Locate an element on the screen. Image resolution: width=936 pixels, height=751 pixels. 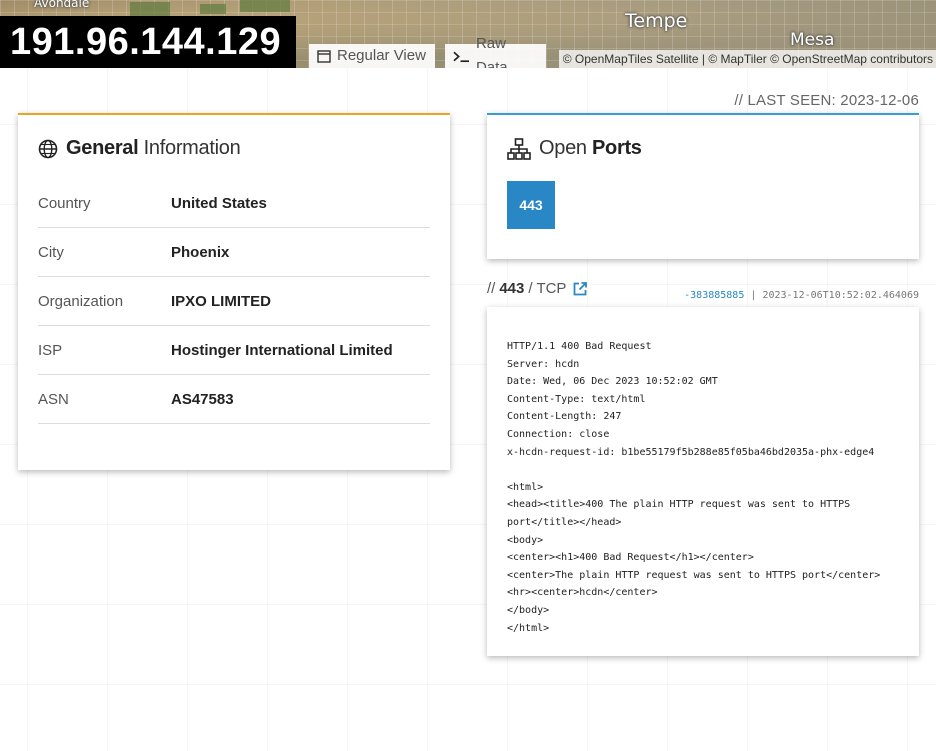
raw-data-button: Raw Data is located at coordinates (495, 51).